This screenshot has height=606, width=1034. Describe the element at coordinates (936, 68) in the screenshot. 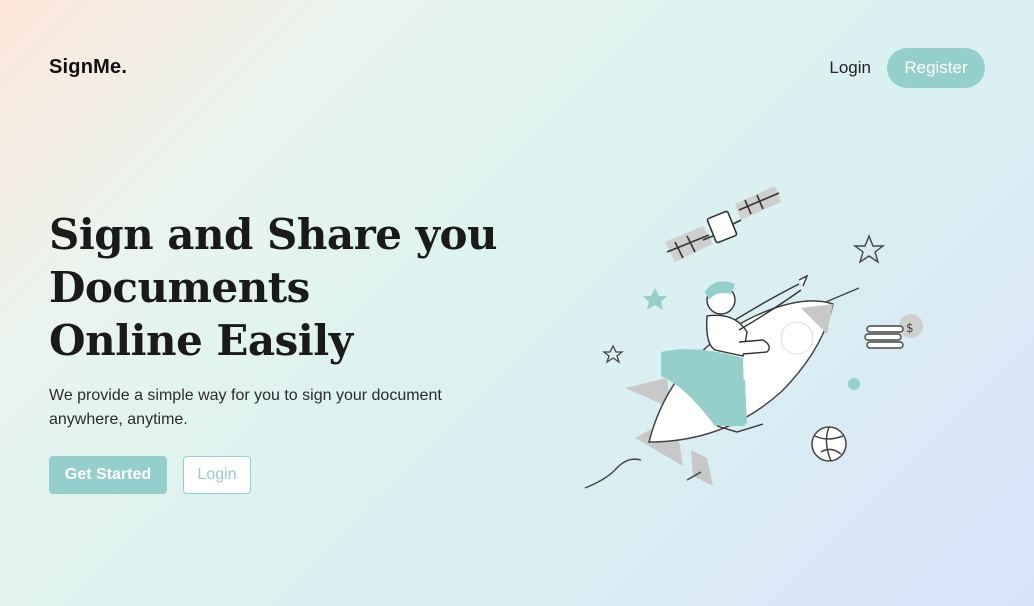

I see `nav-register-button: Register` at that location.